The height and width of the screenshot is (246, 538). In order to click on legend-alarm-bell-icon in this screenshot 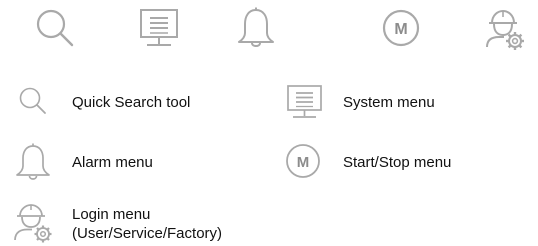, I will do `click(33, 162)`.